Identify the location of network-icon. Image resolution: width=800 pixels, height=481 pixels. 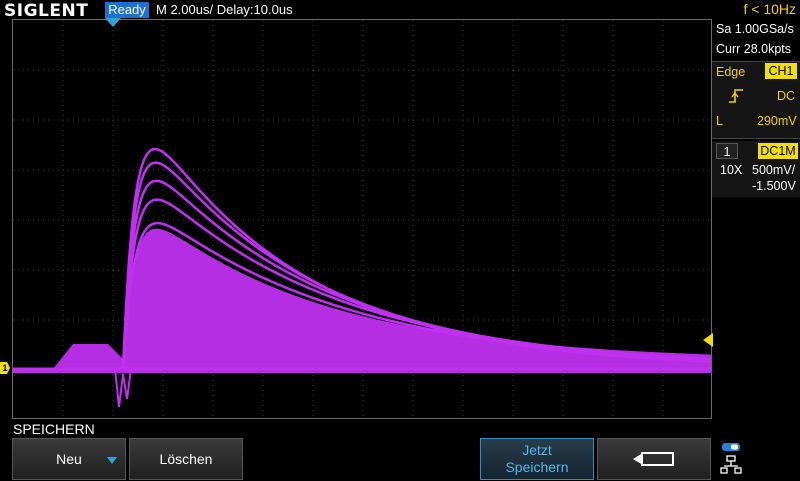
(731, 461).